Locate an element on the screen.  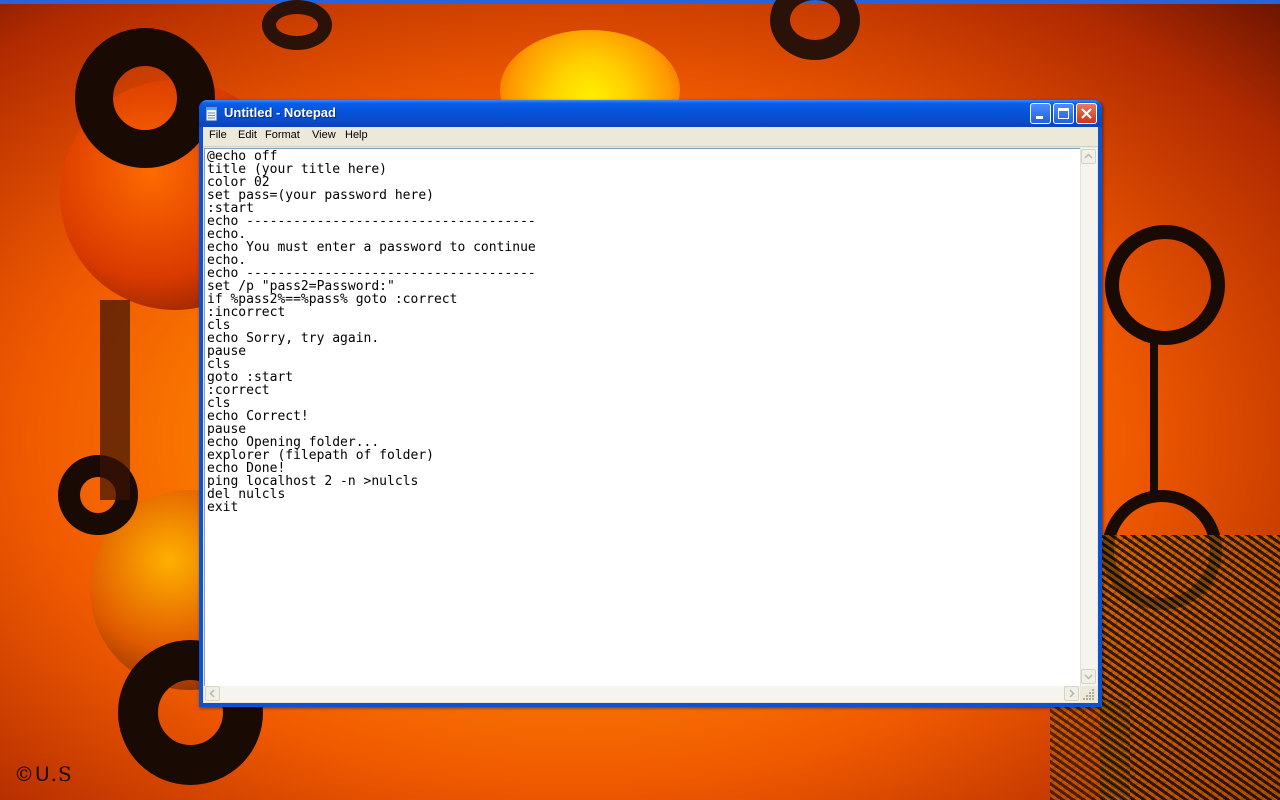
scroll-down-button is located at coordinates (1088, 676).